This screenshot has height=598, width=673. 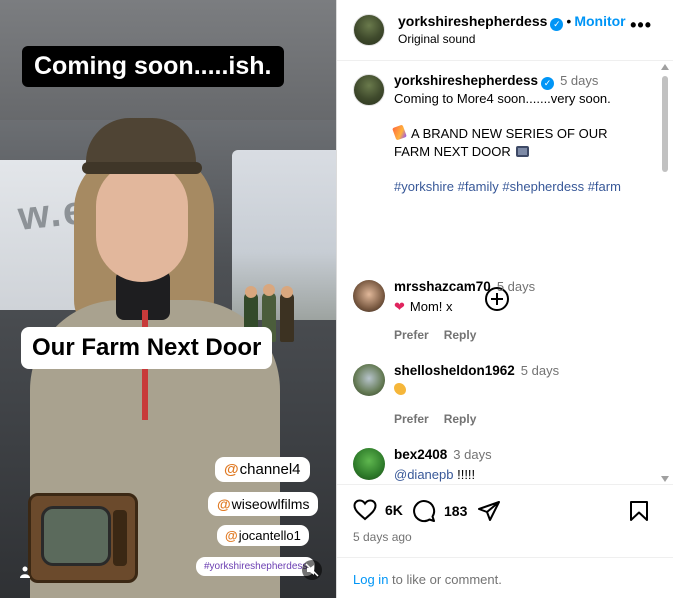 What do you see at coordinates (378, 510) in the screenshot?
I see `like-group: 6K` at bounding box center [378, 510].